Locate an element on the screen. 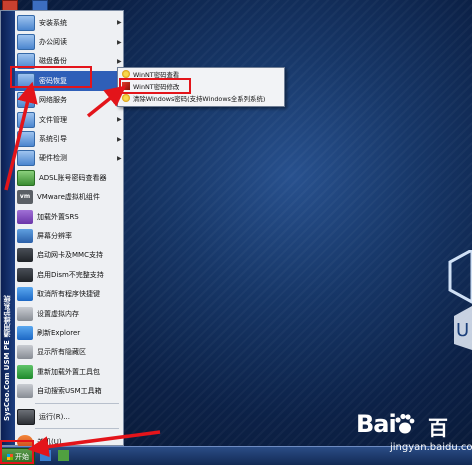 The height and width of the screenshot is (465, 472). menu-item-vmware: vm VMware虚拟机组件 is located at coordinates (69, 197).